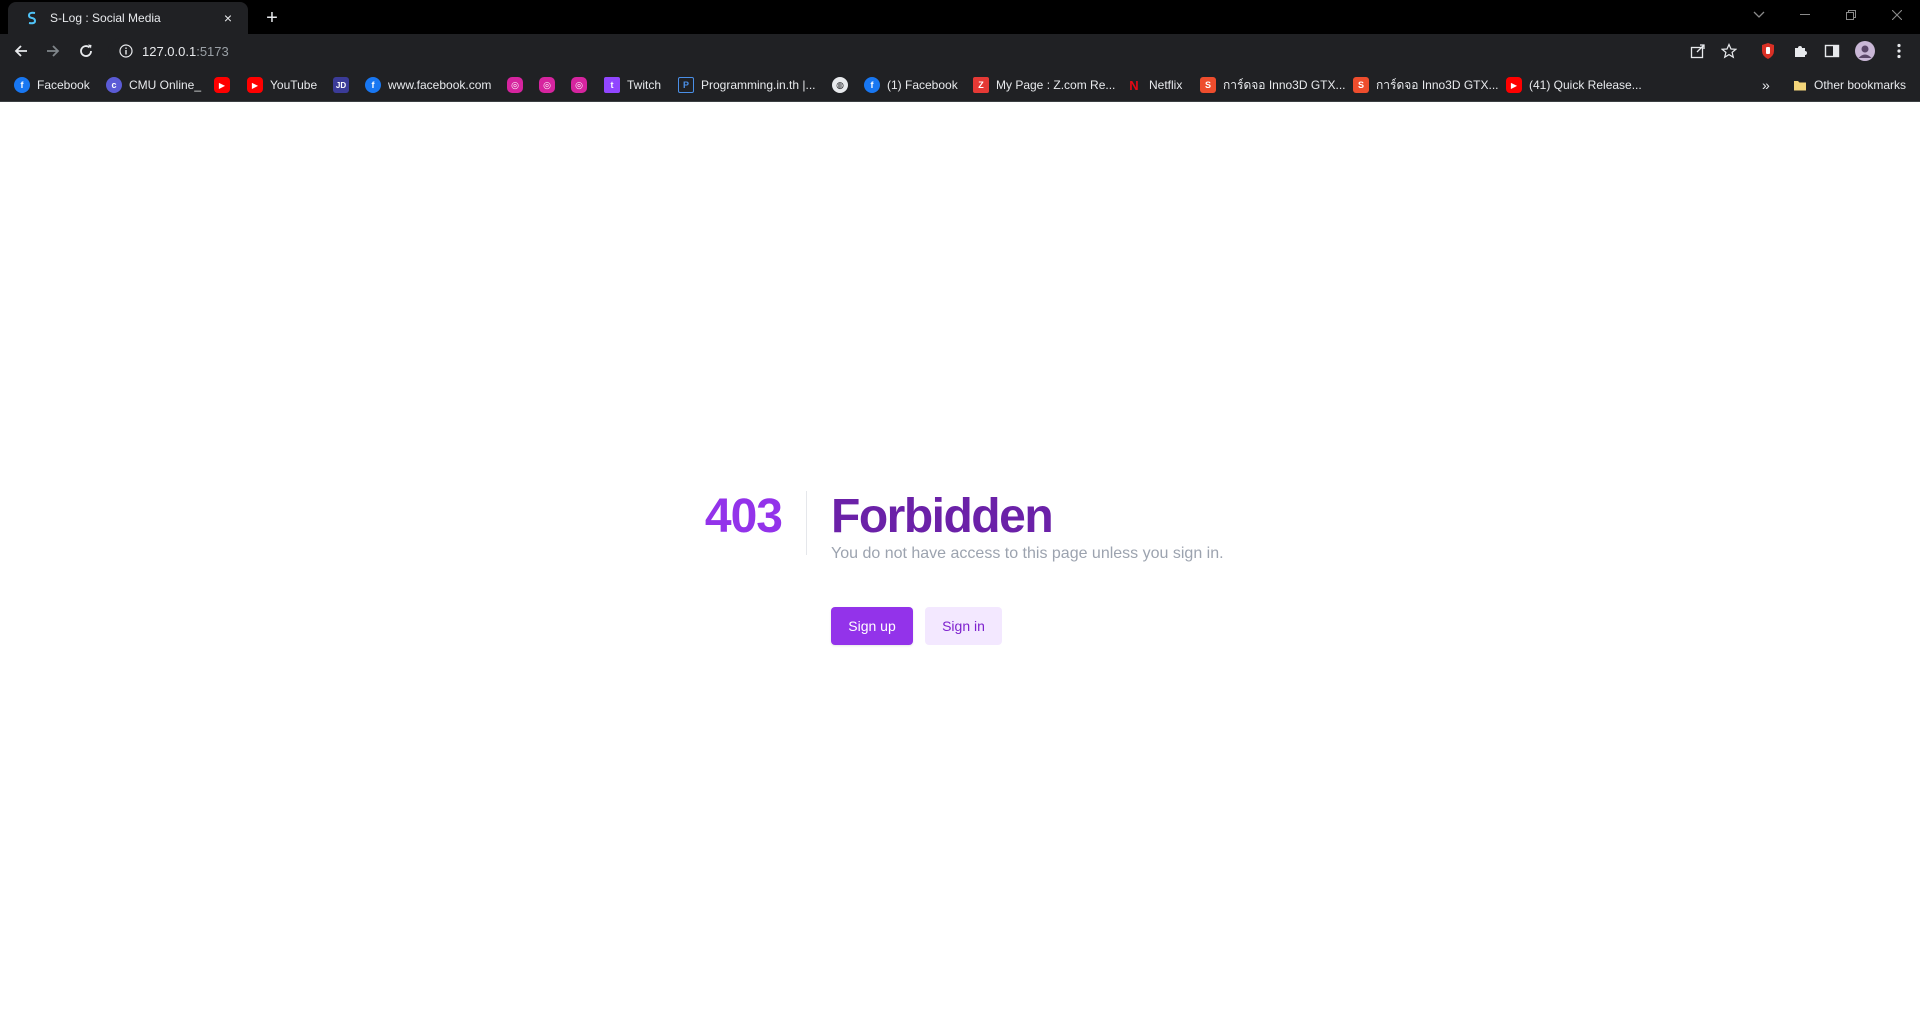 The width and height of the screenshot is (1920, 1033). What do you see at coordinates (53, 51) in the screenshot?
I see `forward-icon` at bounding box center [53, 51].